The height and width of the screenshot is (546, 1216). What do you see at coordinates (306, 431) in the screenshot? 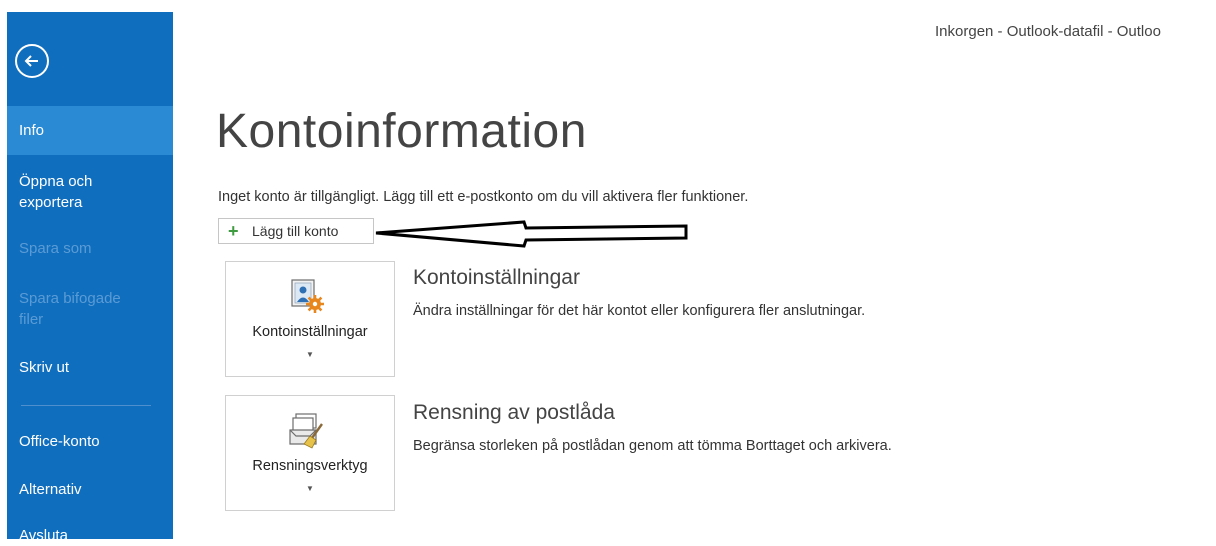
I see `cleanup-tools-icon` at bounding box center [306, 431].